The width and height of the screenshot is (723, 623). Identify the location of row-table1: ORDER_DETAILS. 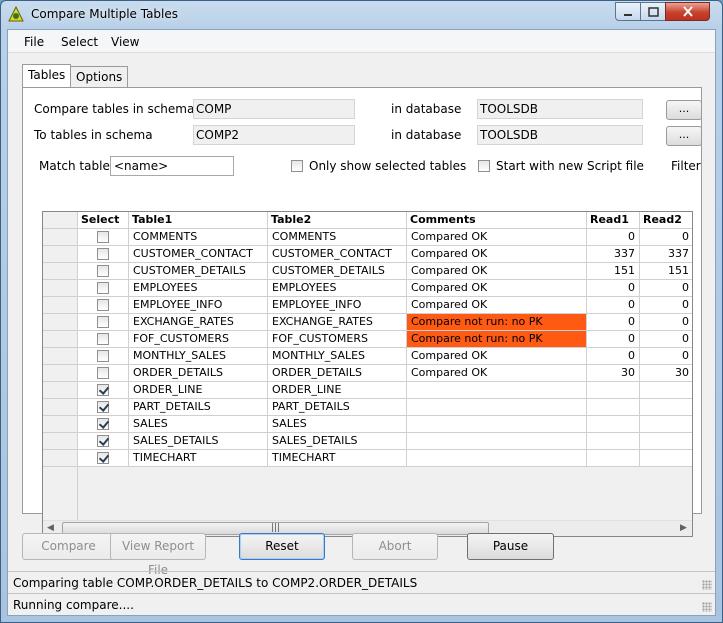
(198, 373).